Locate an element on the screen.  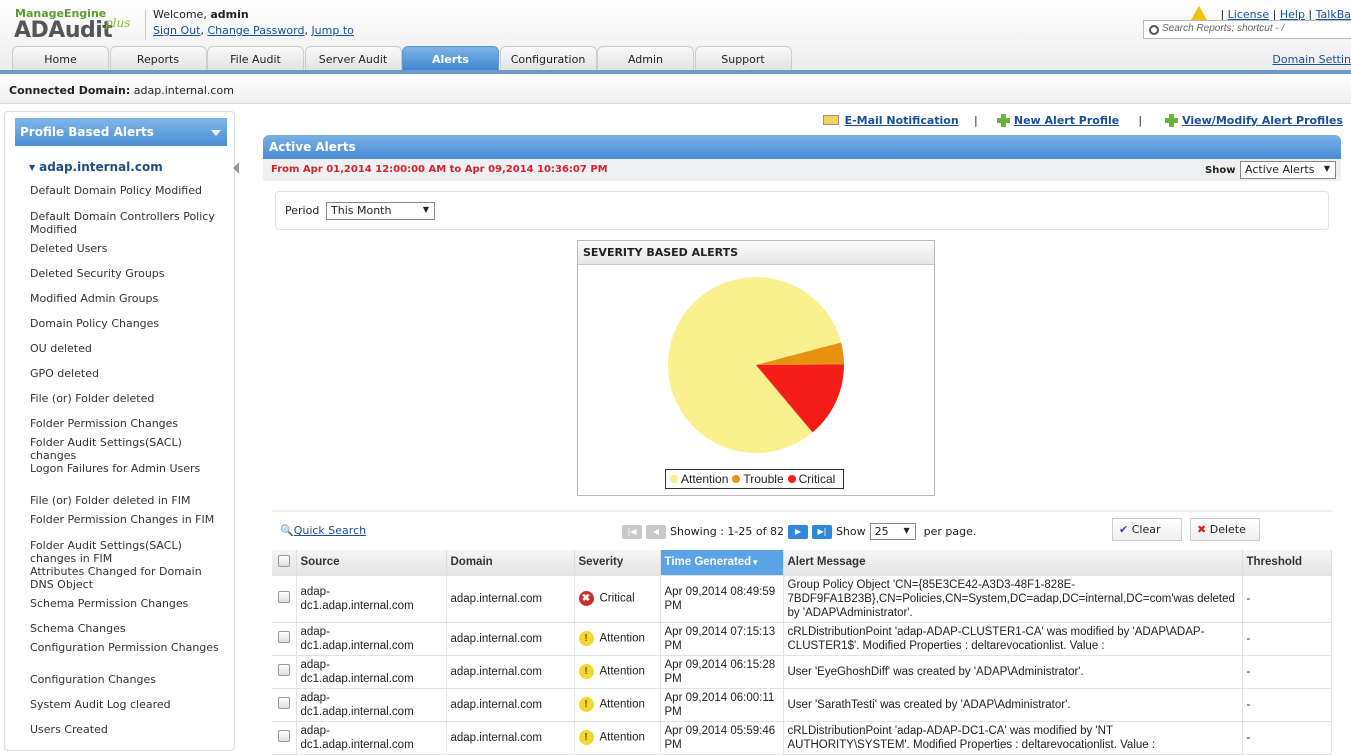
sidebar-item: Schema Permission Changes is located at coordinates (125, 603).